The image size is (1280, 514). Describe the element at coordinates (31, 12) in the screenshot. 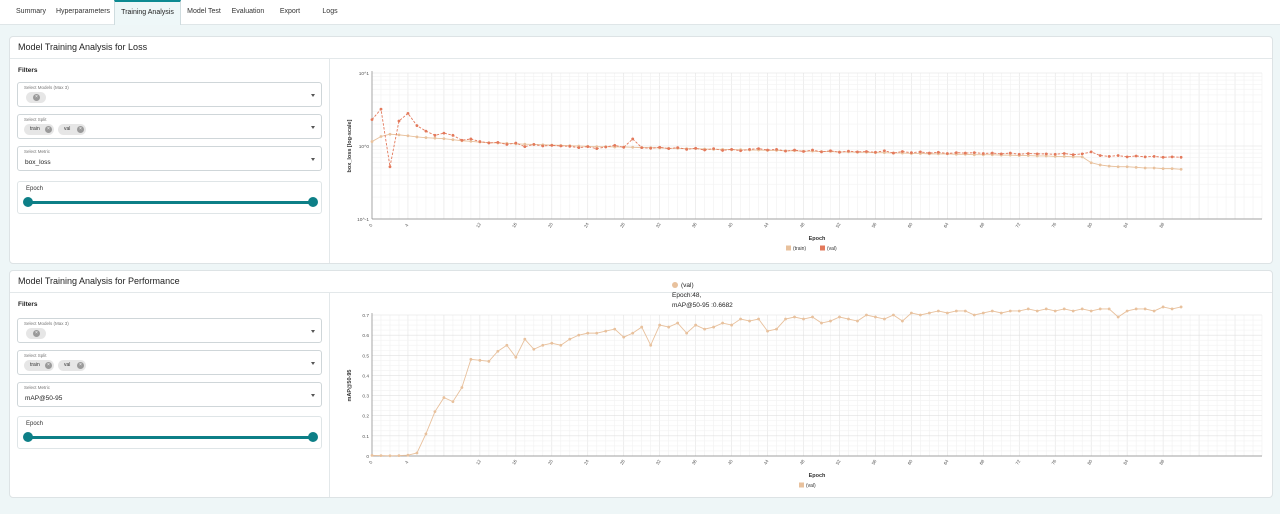

I see `tab-summary: Summary` at that location.